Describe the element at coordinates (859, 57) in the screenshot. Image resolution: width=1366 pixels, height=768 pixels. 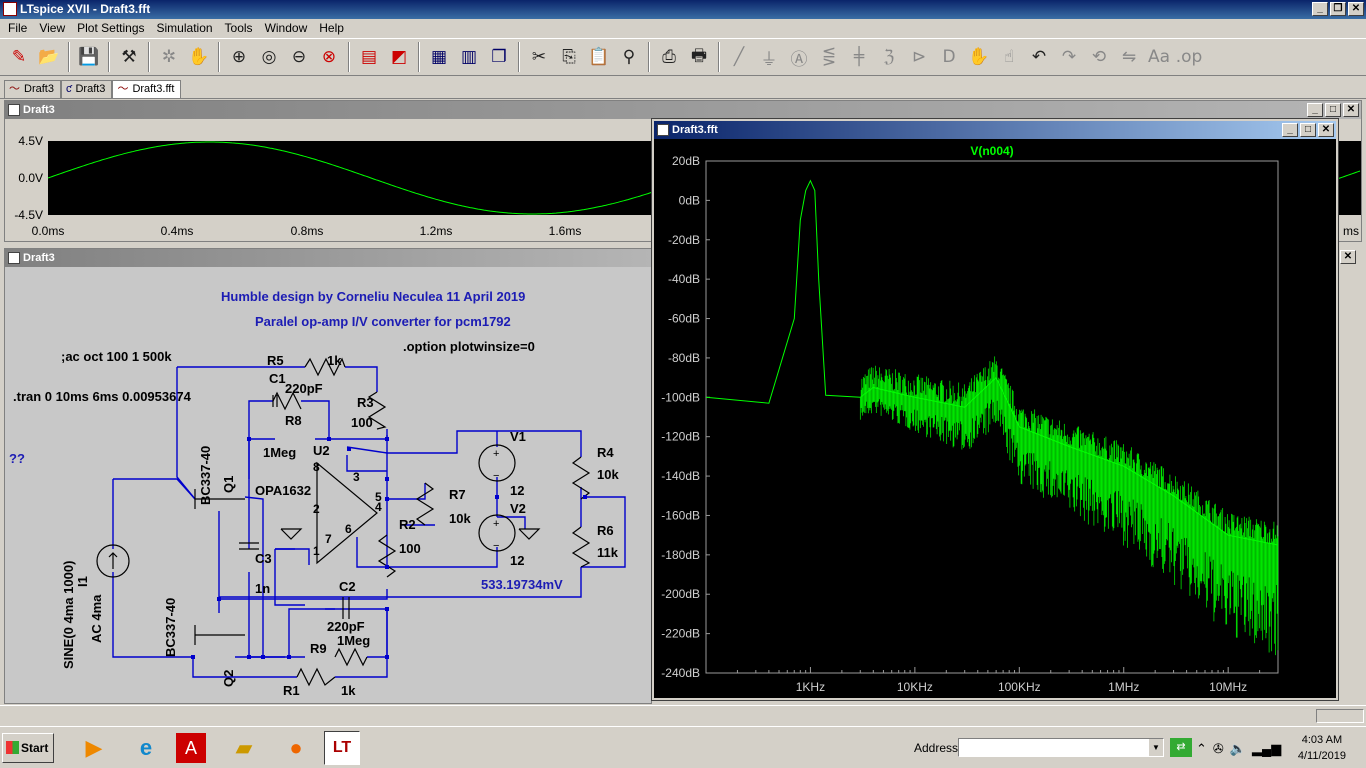
I see `capacitor-icon: ╪` at that location.